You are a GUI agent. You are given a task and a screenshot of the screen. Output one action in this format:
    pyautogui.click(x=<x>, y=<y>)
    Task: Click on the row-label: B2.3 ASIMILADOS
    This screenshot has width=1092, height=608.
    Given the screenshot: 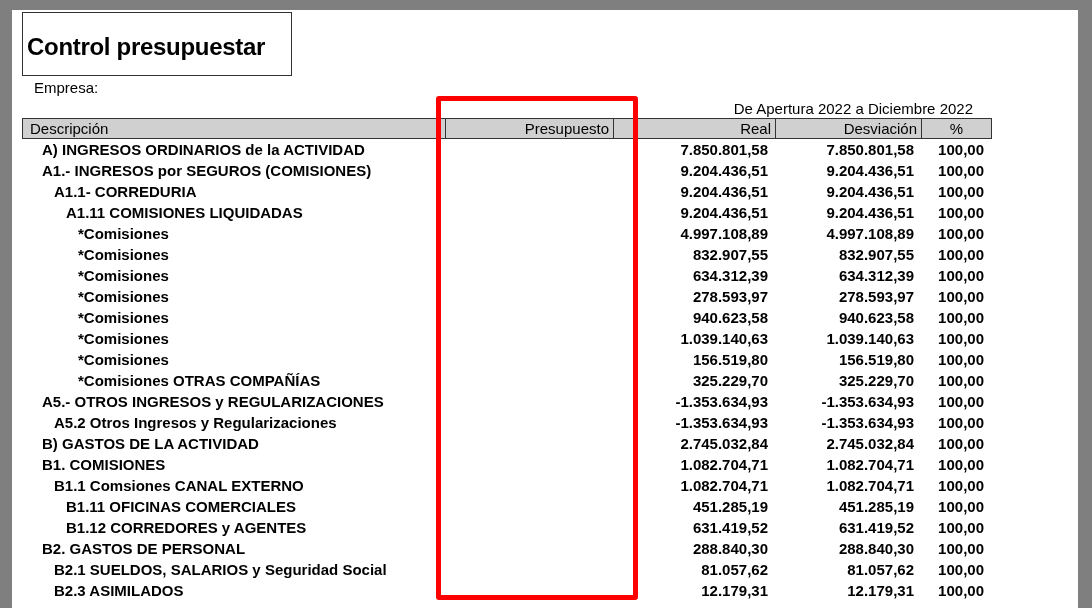 What is the action you would take?
    pyautogui.click(x=119, y=591)
    